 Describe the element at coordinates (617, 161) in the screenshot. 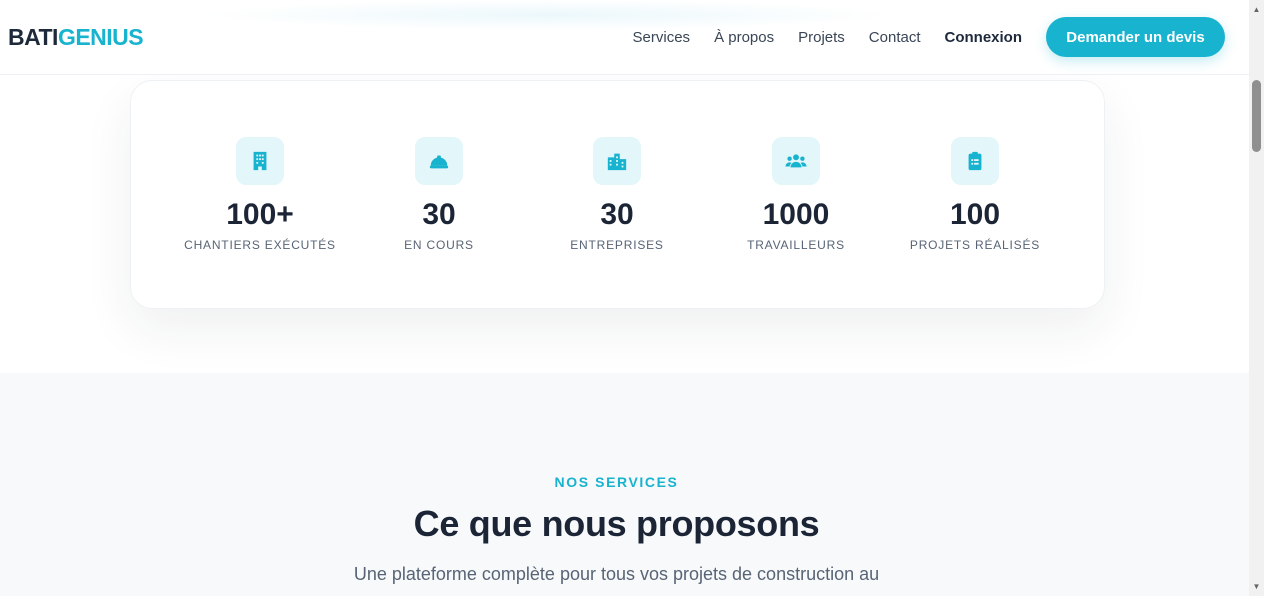

I see `city-icon` at that location.